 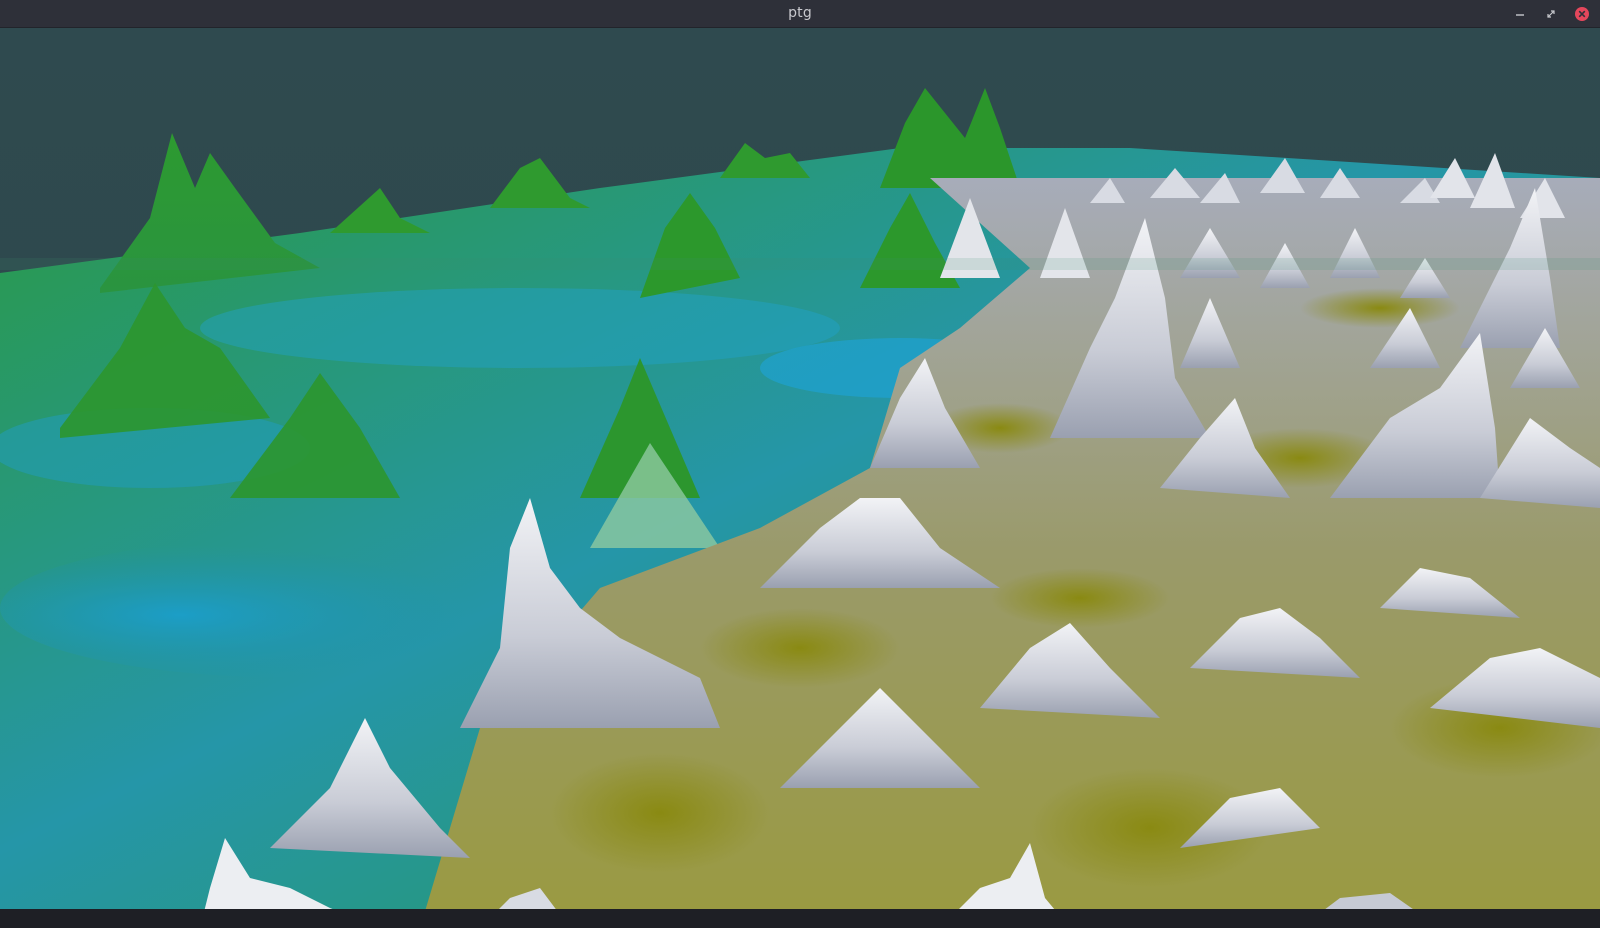 I want to click on title-bar: ptg, so click(x=800, y=14).